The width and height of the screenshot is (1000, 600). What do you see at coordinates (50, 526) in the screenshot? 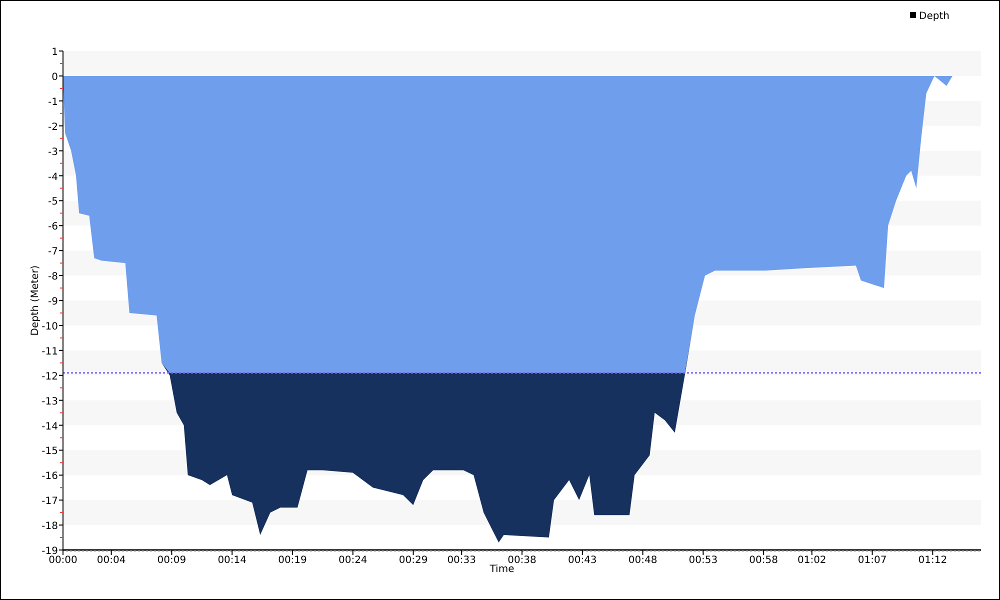
I see `tick-label: -18` at bounding box center [50, 526].